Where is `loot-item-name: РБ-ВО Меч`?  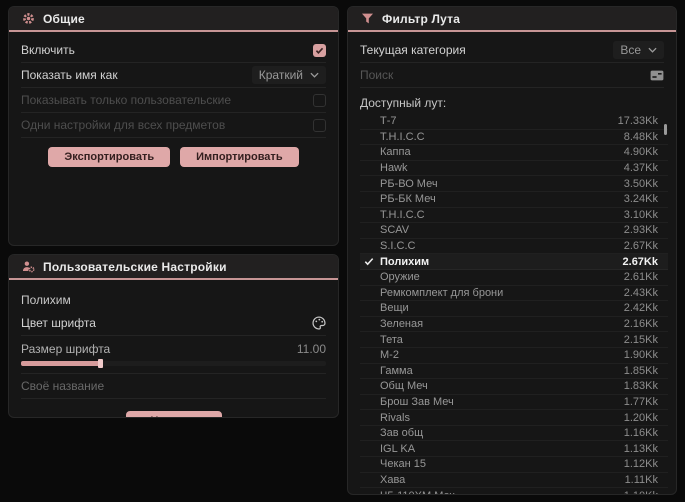
loot-item-name: РБ-ВО Меч is located at coordinates (409, 183).